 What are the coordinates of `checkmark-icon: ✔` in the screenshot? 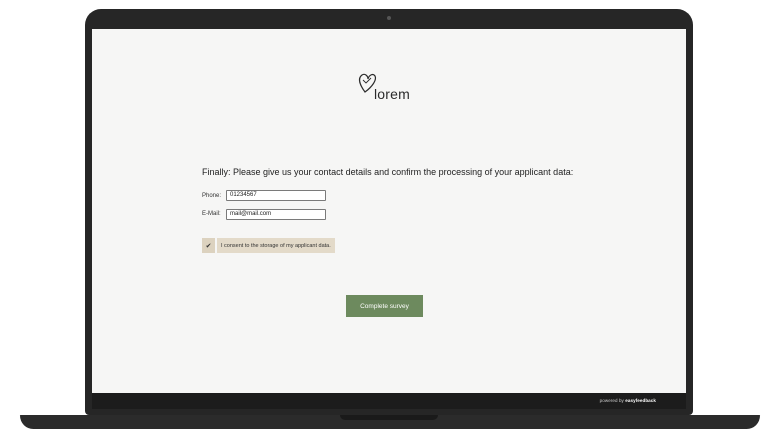 It's located at (208, 245).